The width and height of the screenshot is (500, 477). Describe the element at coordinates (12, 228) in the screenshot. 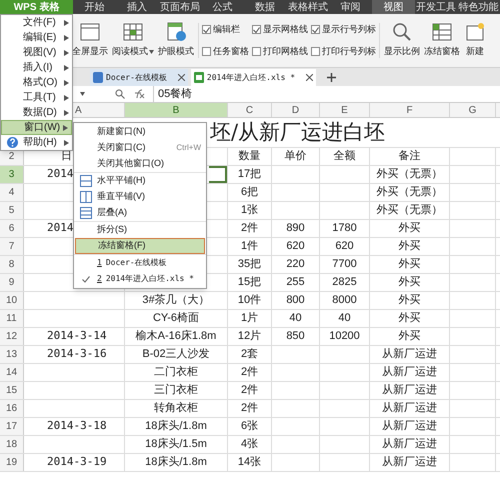

I see `row-header: 6` at that location.